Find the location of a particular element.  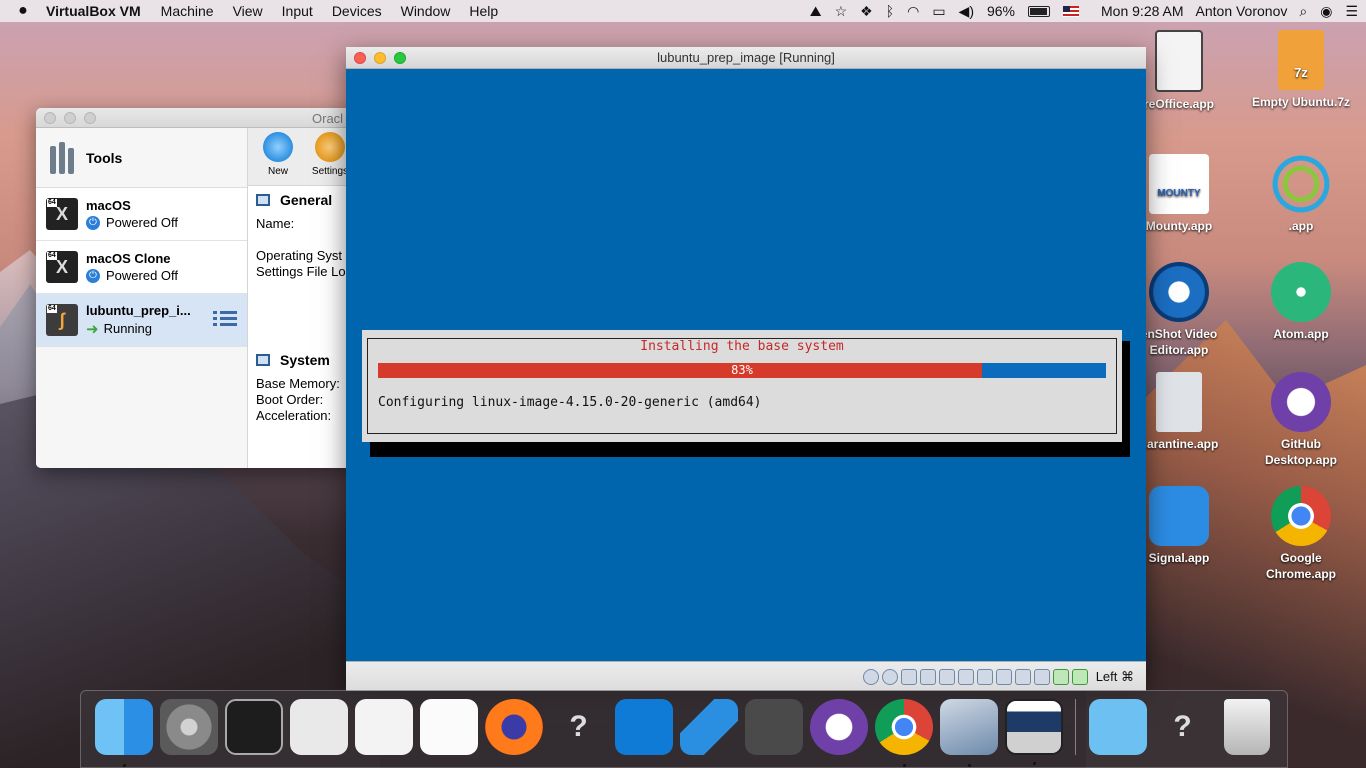

vnc-viewer-icon is located at coordinates (643, 727).